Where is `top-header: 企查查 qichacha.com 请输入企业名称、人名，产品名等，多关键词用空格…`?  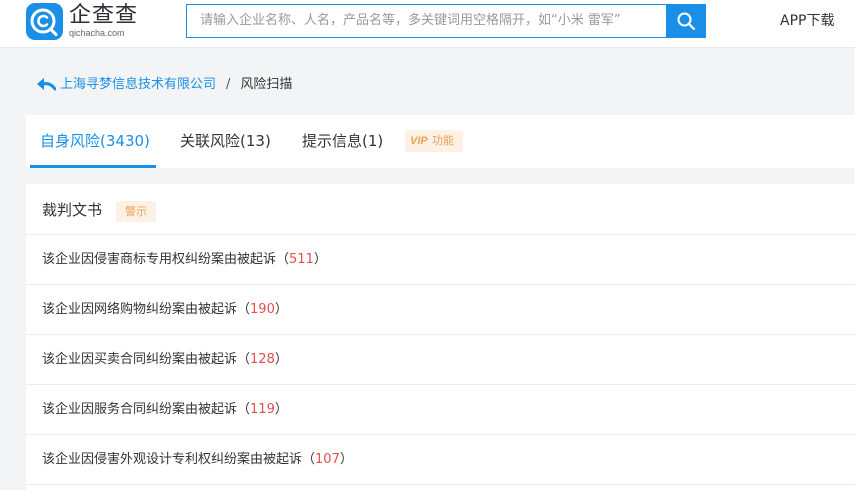
top-header: 企查查 qichacha.com 请输入企业名称、人名，产品名等，多关键词用空格… is located at coordinates (427, 24).